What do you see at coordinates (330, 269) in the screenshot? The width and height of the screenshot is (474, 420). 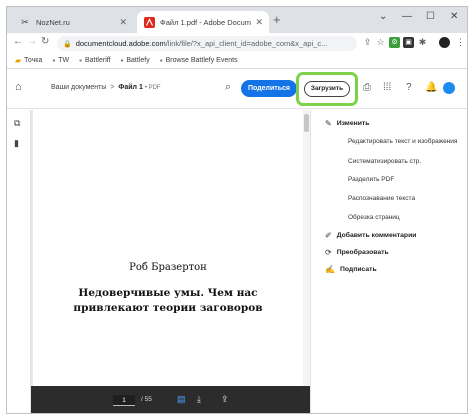 I see `sign-icon: ✍` at bounding box center [330, 269].